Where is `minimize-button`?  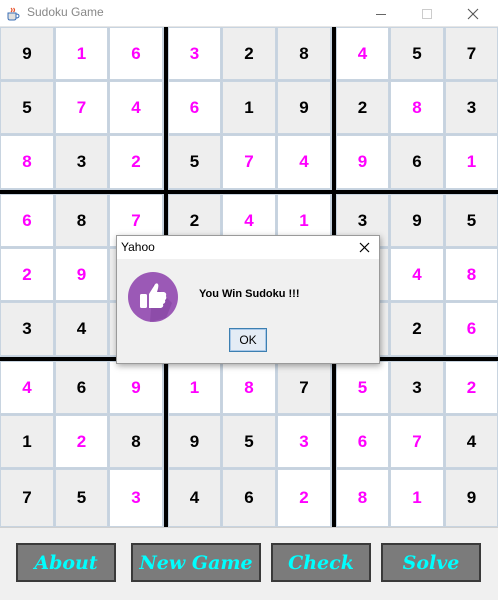
minimize-button is located at coordinates (381, 13).